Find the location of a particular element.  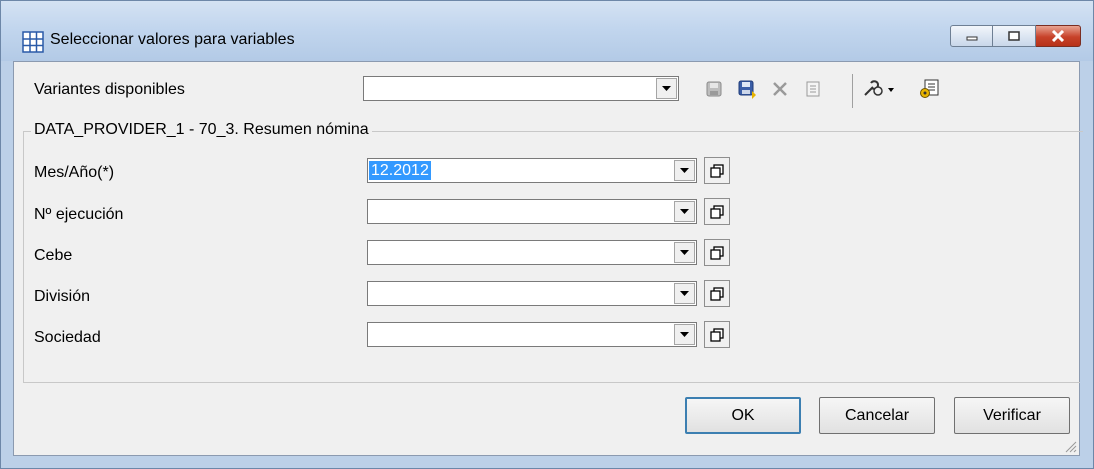

close-button is located at coordinates (1058, 36).